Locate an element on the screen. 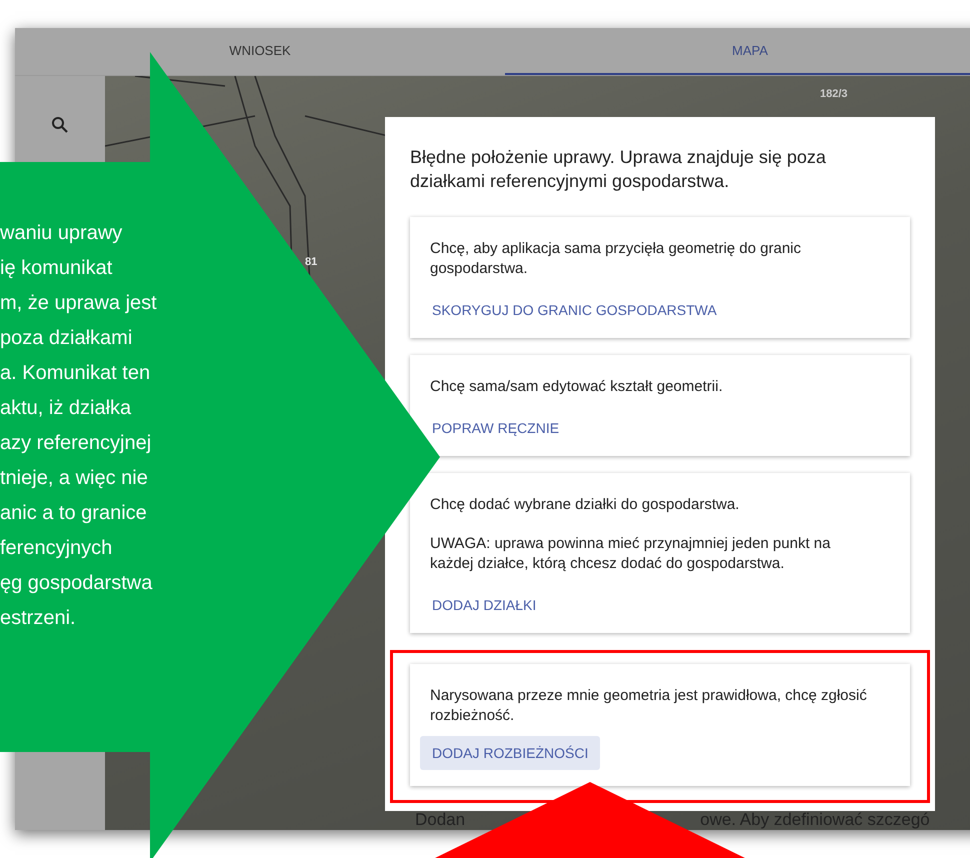 The height and width of the screenshot is (858, 970). tab: WNIOSEK is located at coordinates (260, 51).